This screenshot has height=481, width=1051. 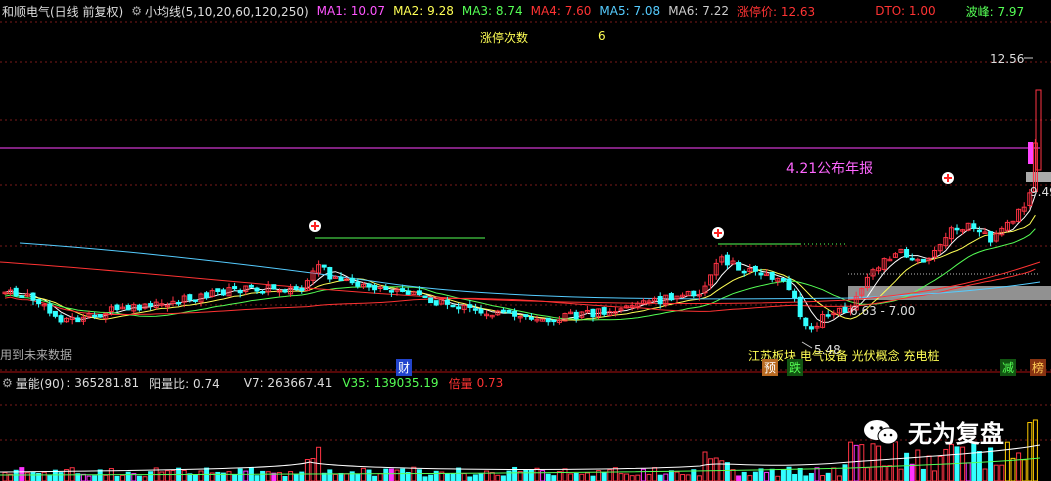 I want to click on limit-up-candle, so click(x=1030, y=153).